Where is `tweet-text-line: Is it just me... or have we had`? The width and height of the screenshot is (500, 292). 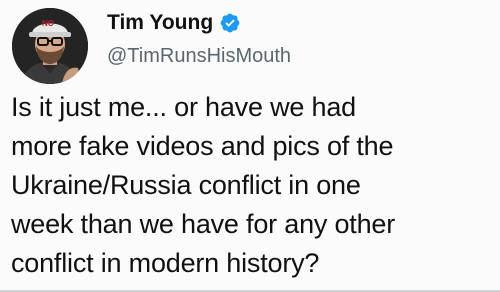 tweet-text-line: Is it just me... or have we had is located at coordinates (183, 107).